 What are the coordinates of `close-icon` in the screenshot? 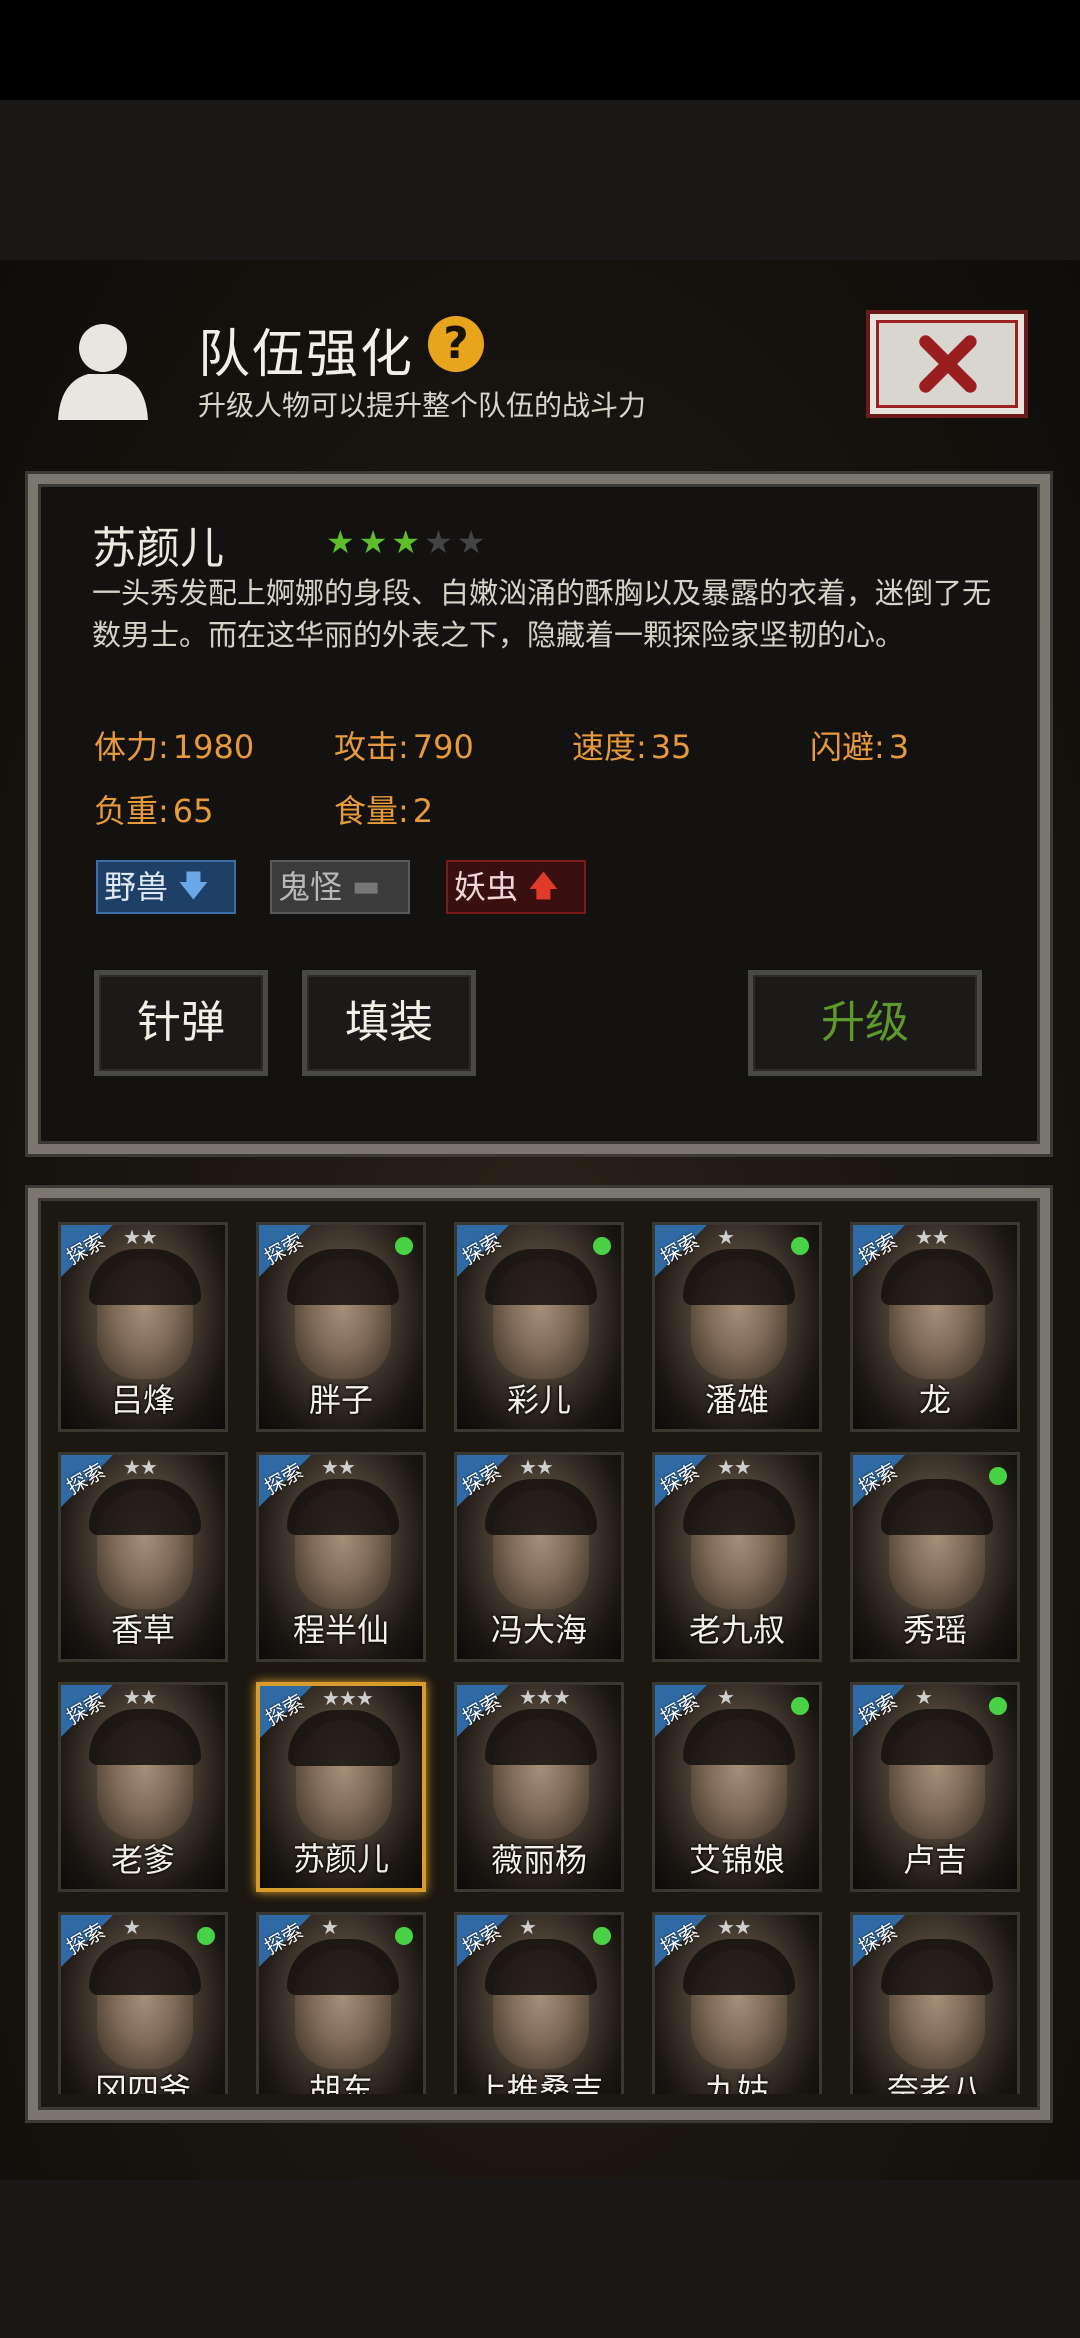 It's located at (948, 364).